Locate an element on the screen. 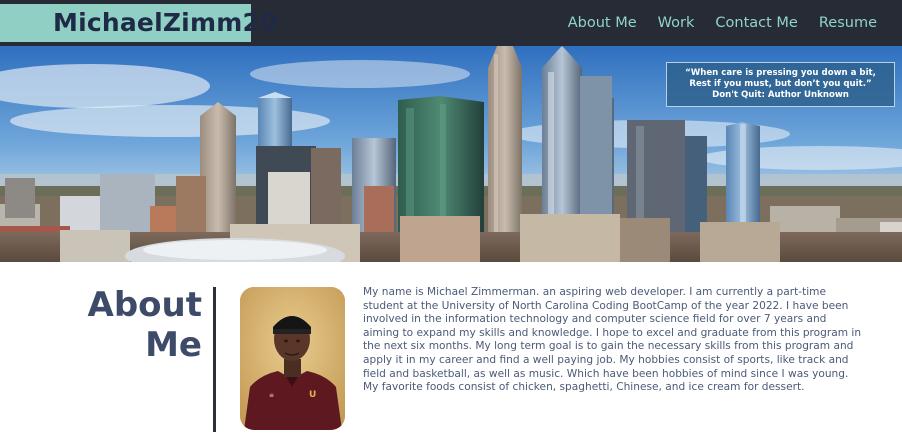  nav-contact-me: Contact Me is located at coordinates (756, 23).